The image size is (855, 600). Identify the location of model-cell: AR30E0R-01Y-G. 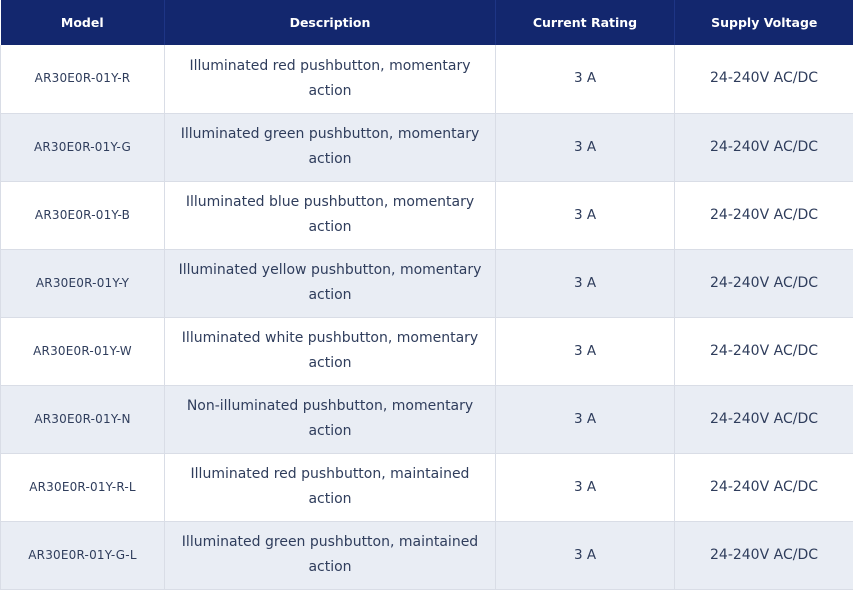
(82, 147).